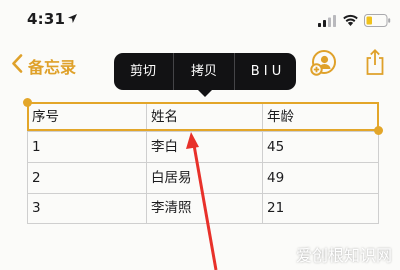  What do you see at coordinates (343, 255) in the screenshot?
I see `watermark: 爱创根知识网` at bounding box center [343, 255].